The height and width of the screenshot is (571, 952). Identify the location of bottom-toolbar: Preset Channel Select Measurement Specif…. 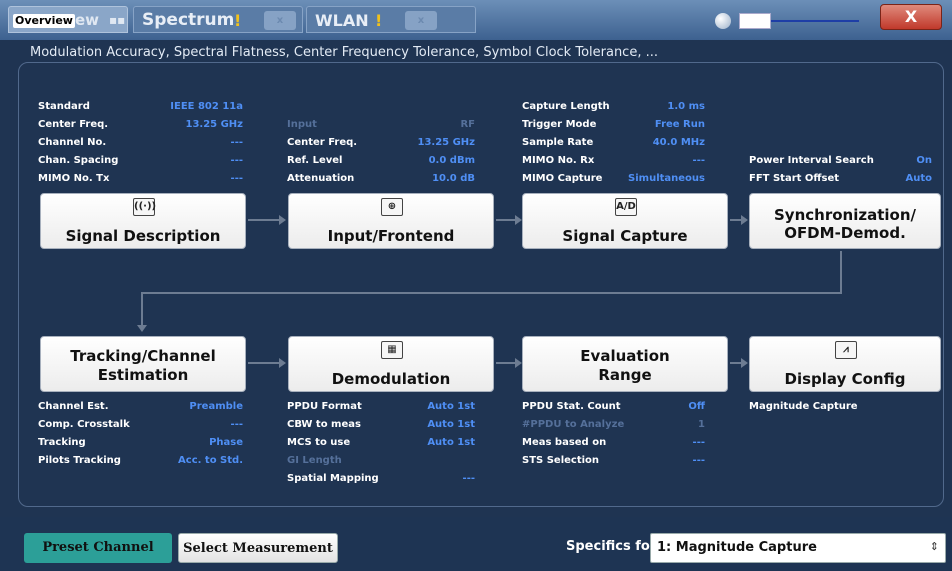
(476, 544).